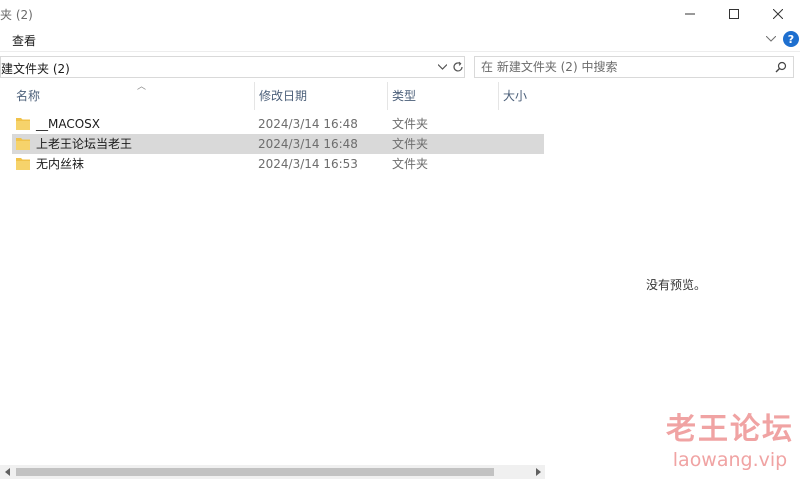 This screenshot has width=800, height=480. I want to click on column-name: 名称 ︿, so click(132, 96).